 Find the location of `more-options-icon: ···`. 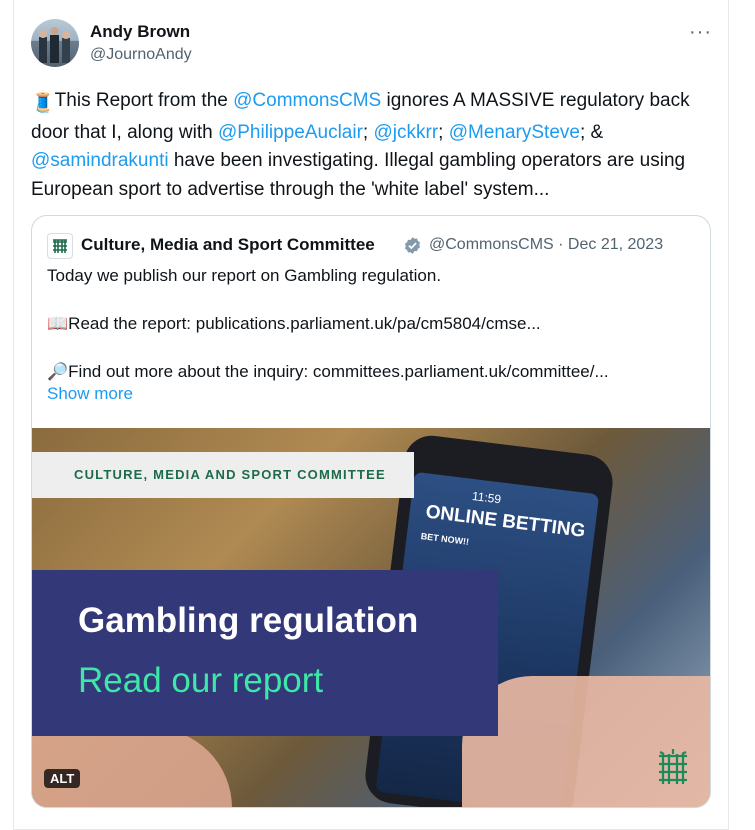

more-options-icon: ··· is located at coordinates (700, 32).